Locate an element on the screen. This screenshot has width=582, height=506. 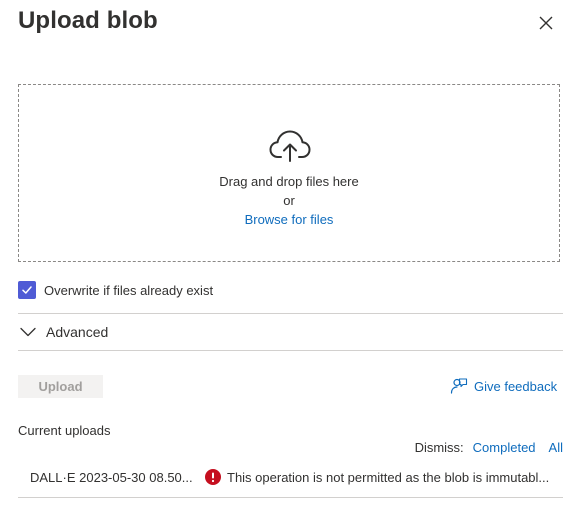
give-feedback-label: Give feedback is located at coordinates (516, 386).